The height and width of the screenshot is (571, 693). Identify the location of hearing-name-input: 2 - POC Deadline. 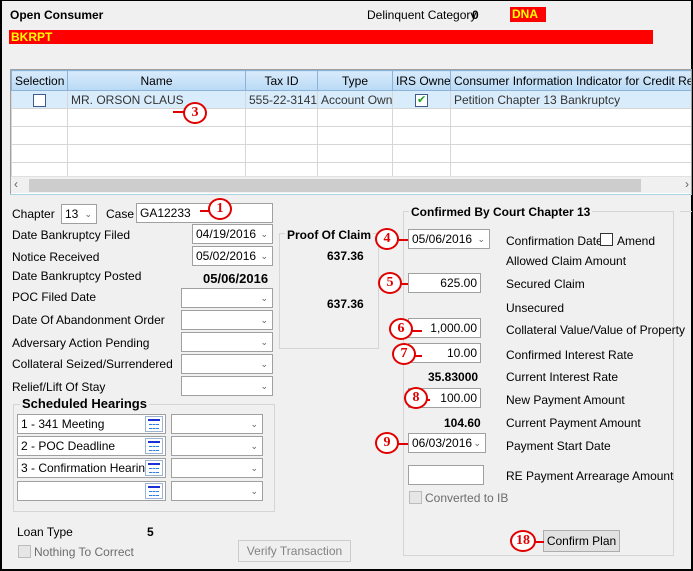
(91, 446).